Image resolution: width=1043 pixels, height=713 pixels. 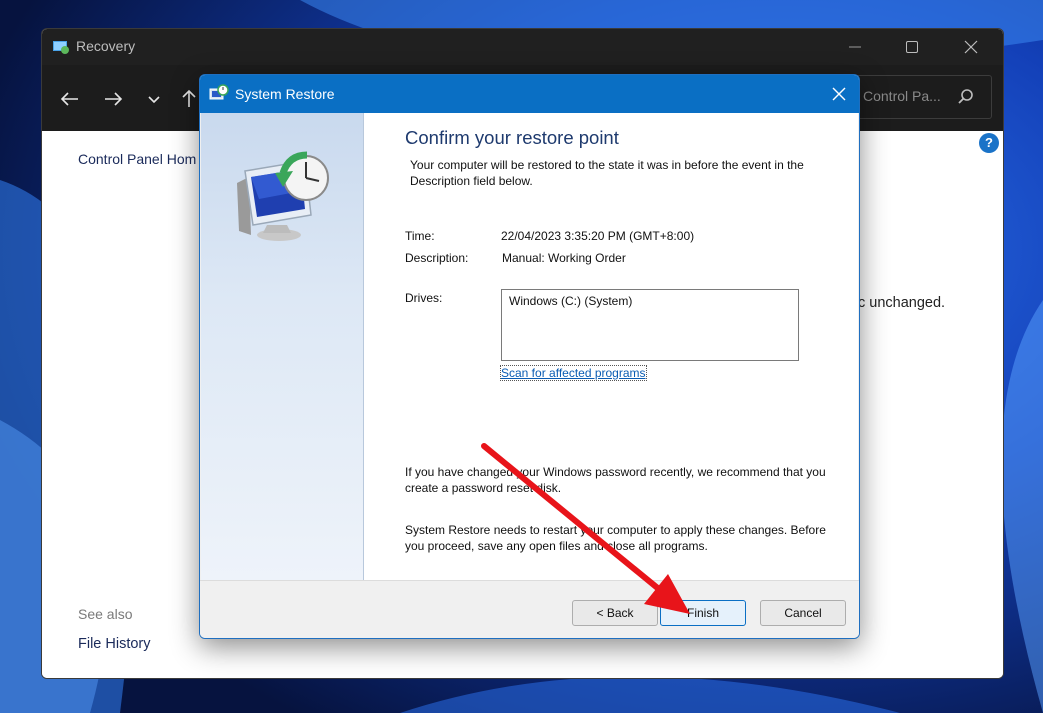 I want to click on system-restore-illustration, so click(x=283, y=196).